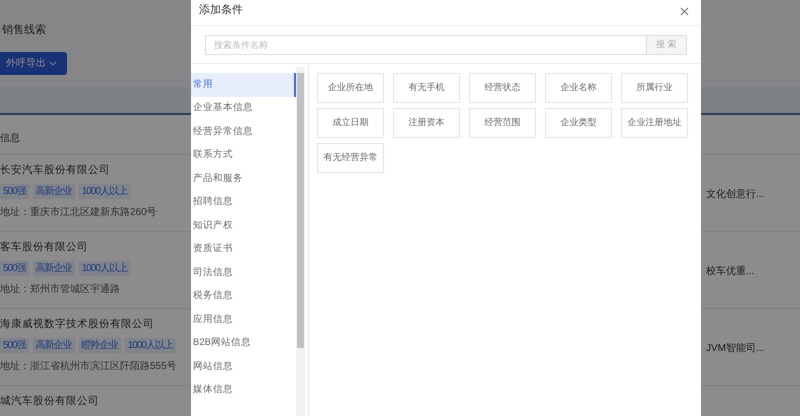  I want to click on condition-option: 经营状态, so click(502, 88).